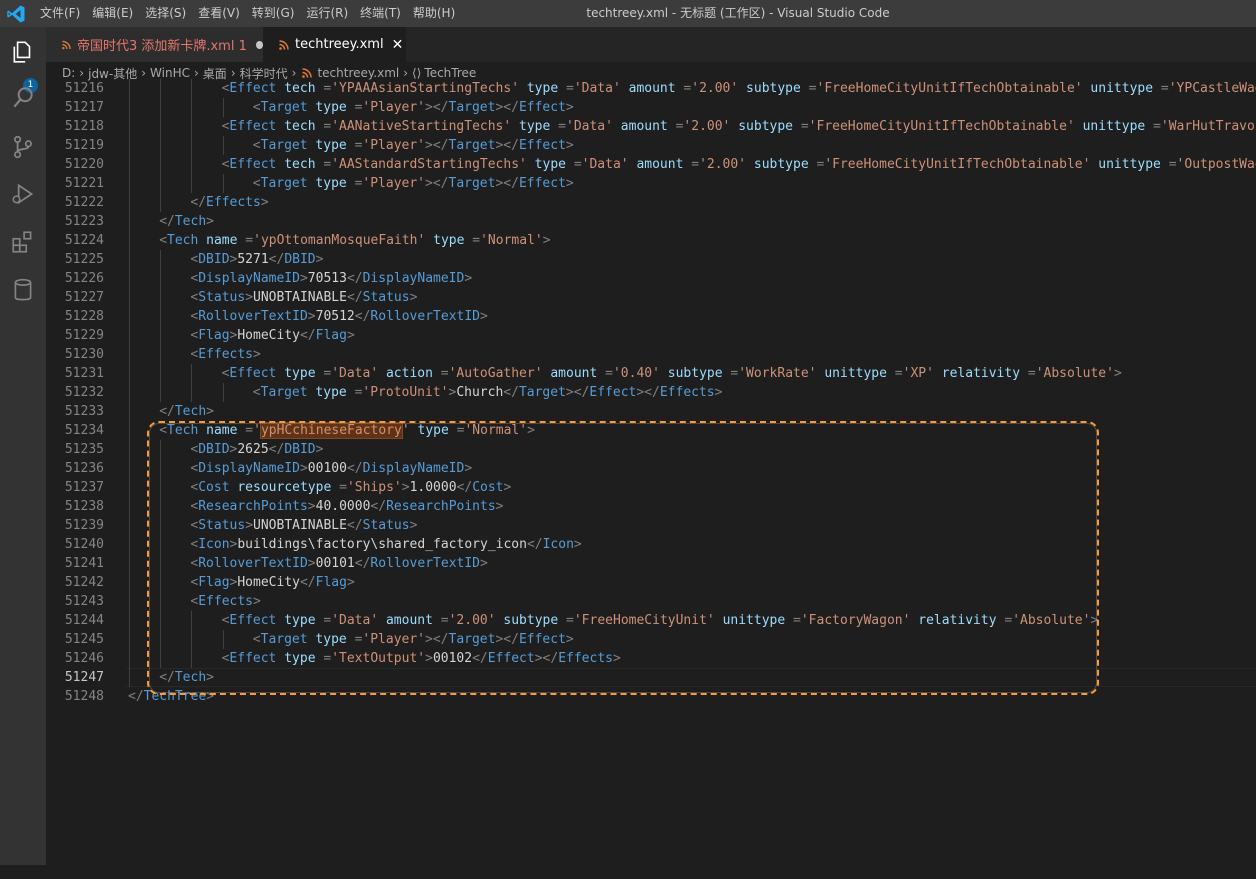 The height and width of the screenshot is (879, 1256). Describe the element at coordinates (256, 145) in the screenshot. I see `code-token: <` at that location.